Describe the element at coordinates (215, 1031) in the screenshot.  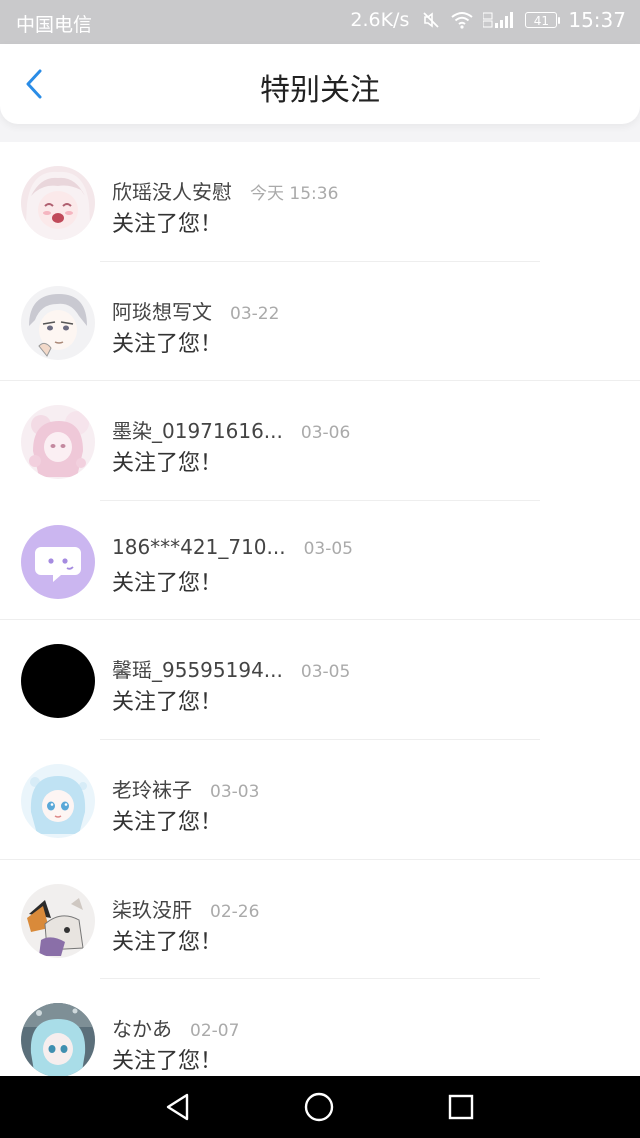
I see `timestamp: 02-07` at that location.